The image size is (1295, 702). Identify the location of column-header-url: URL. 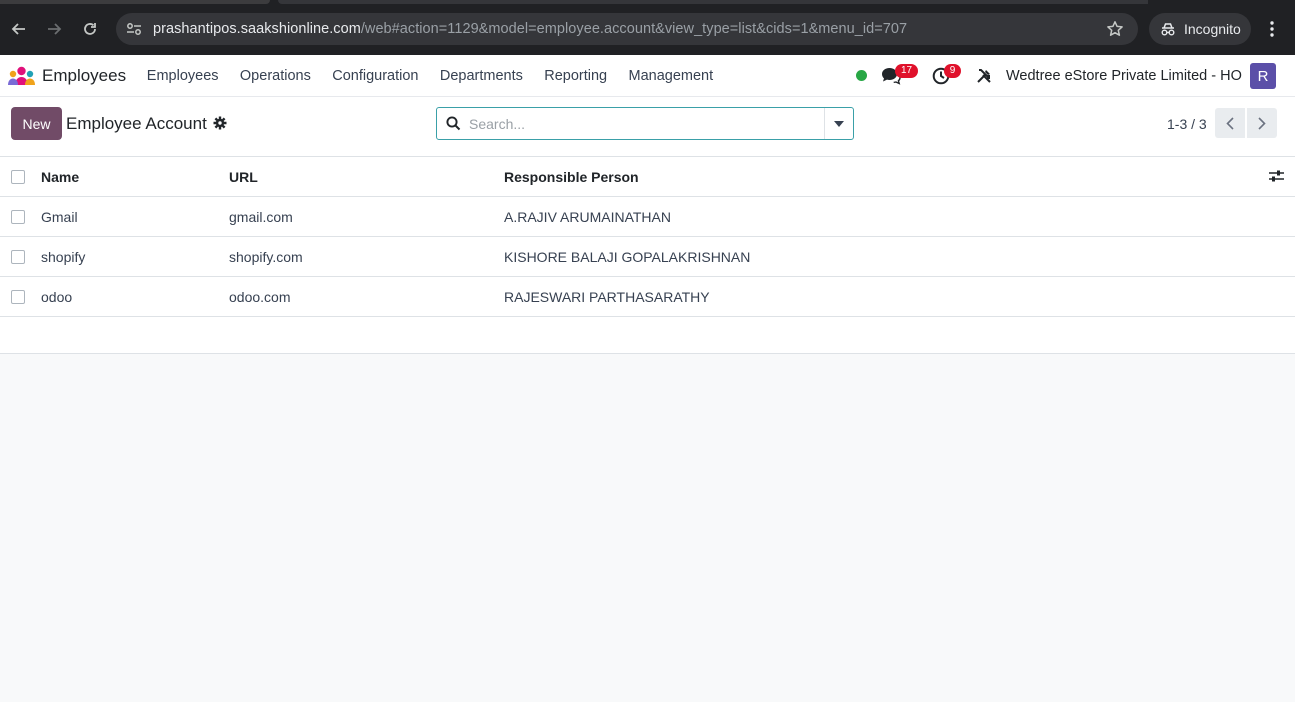
(243, 177).